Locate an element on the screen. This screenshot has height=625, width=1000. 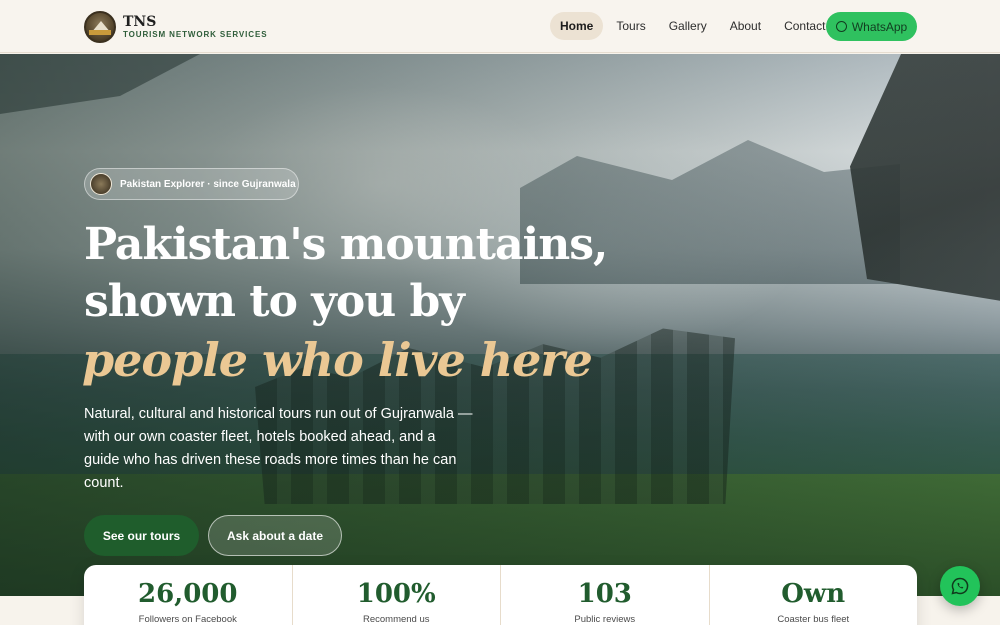
stat-facebook: 26,000 Followers on Facebook is located at coordinates (188, 595).